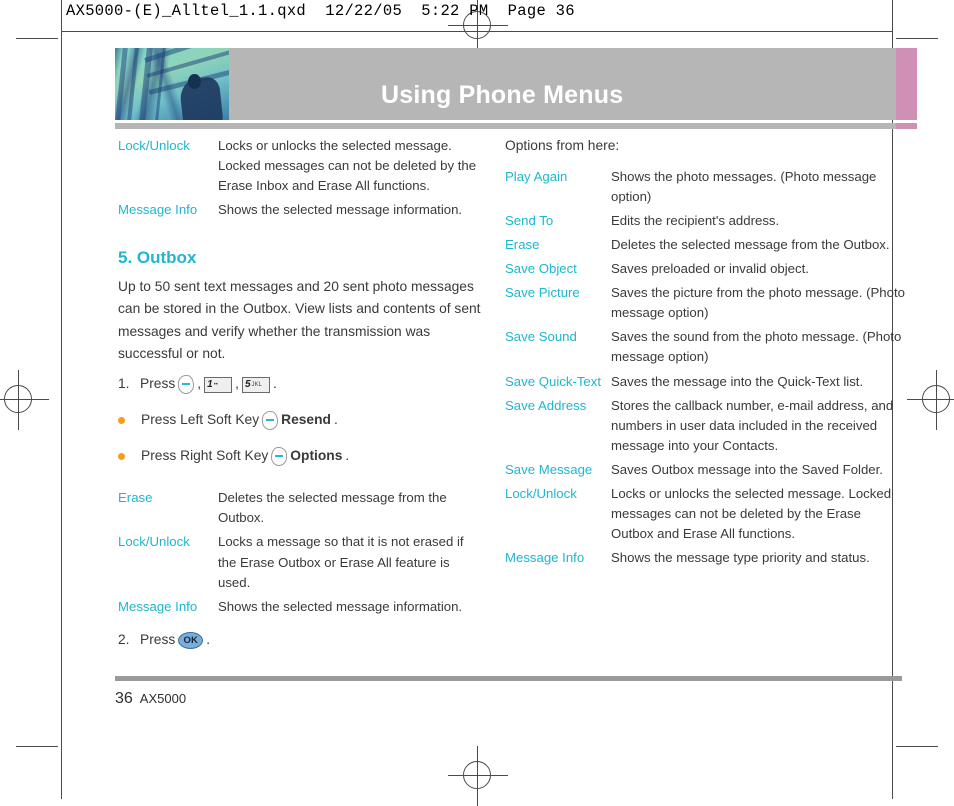 This screenshot has height=806, width=954. I want to click on page-footer: 36 AX5000, so click(150, 699).